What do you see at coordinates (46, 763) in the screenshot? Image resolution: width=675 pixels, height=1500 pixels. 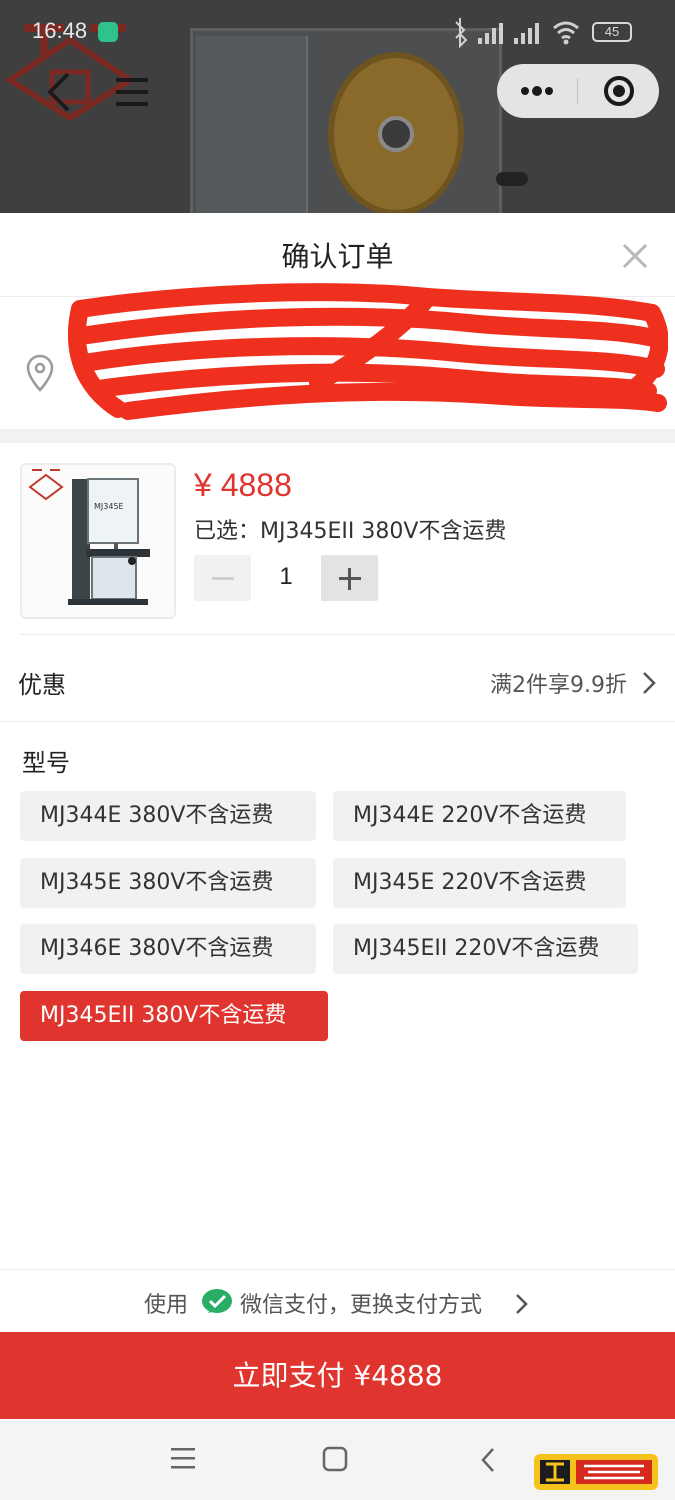 I see `model-section-title: 型号` at bounding box center [46, 763].